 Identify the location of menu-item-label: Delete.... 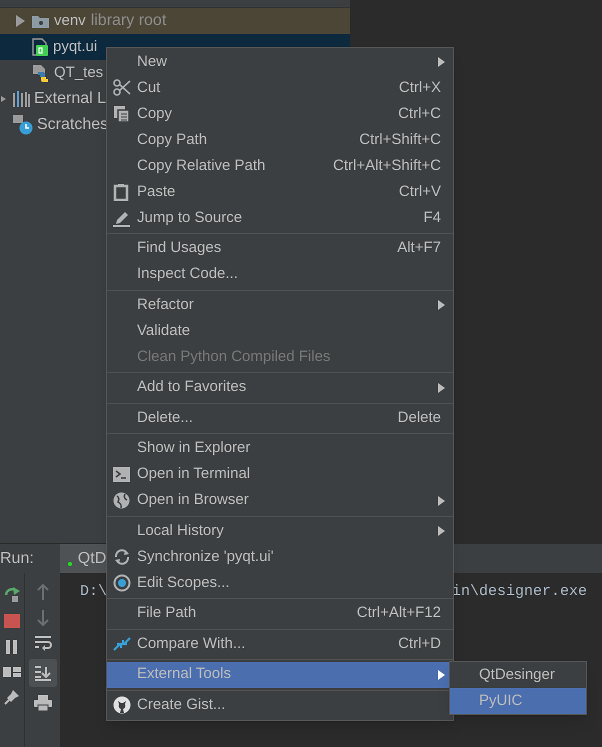
(165, 418).